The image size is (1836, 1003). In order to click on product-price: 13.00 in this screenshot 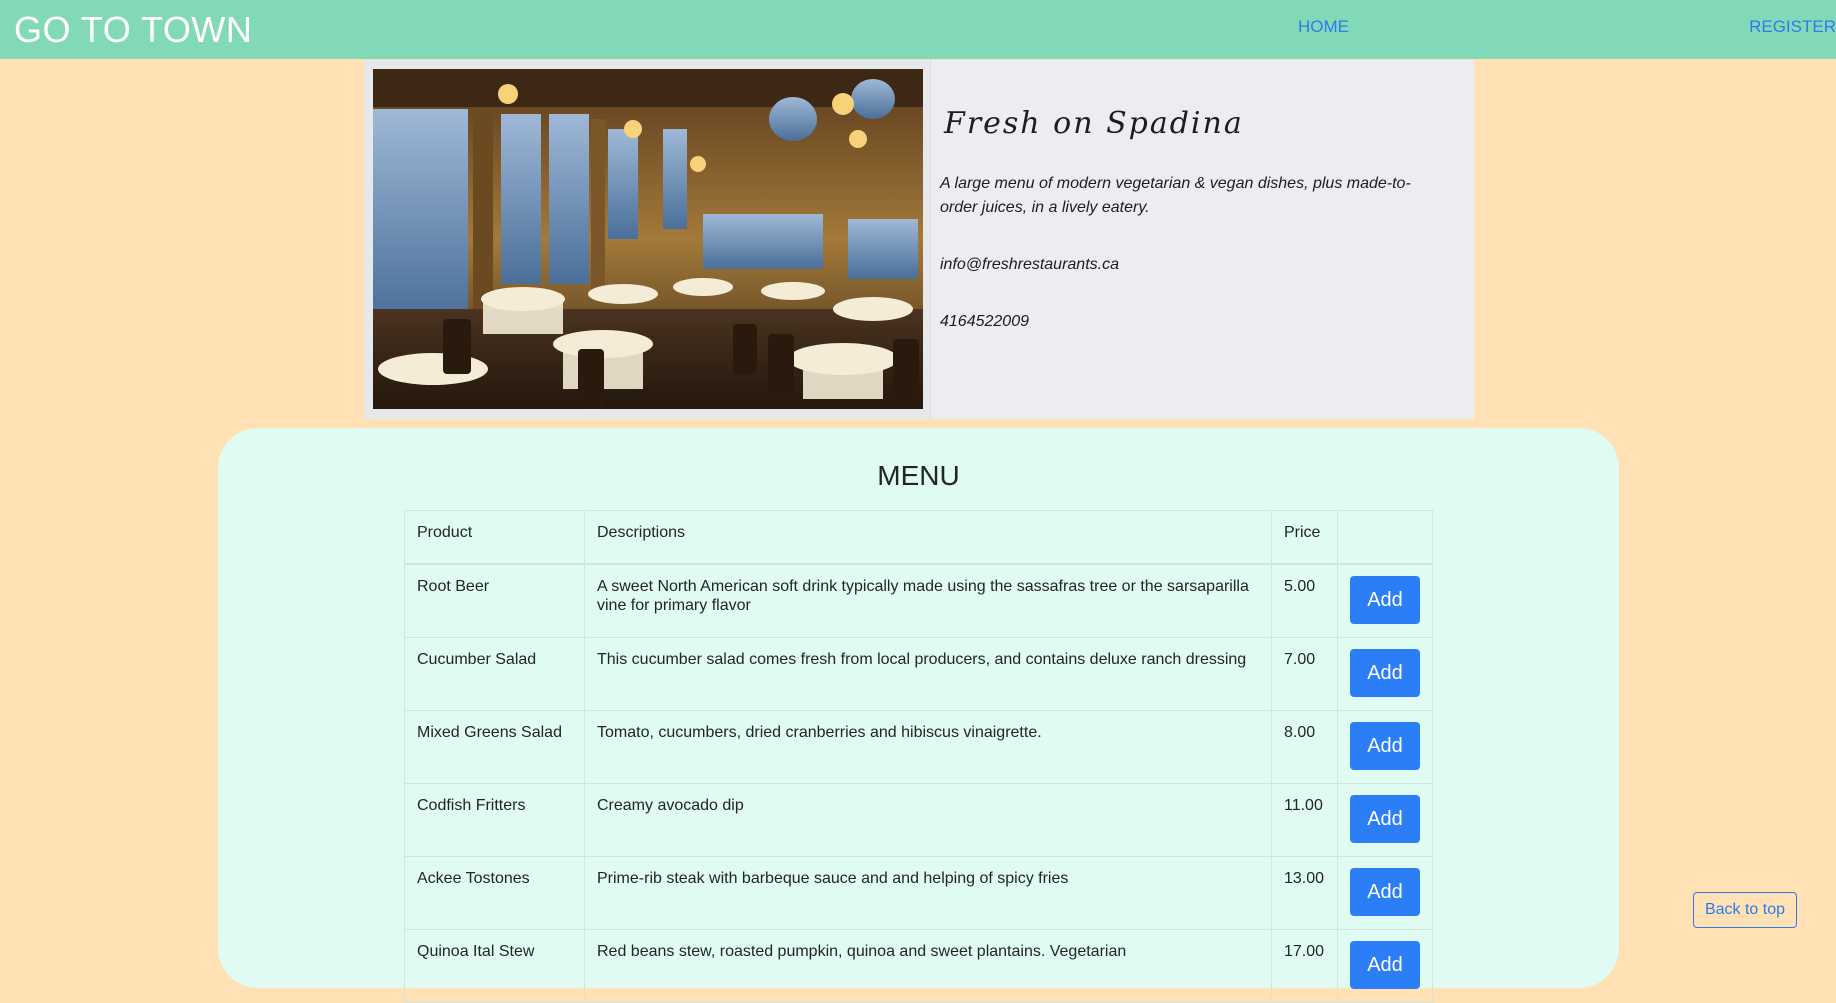, I will do `click(1304, 893)`.